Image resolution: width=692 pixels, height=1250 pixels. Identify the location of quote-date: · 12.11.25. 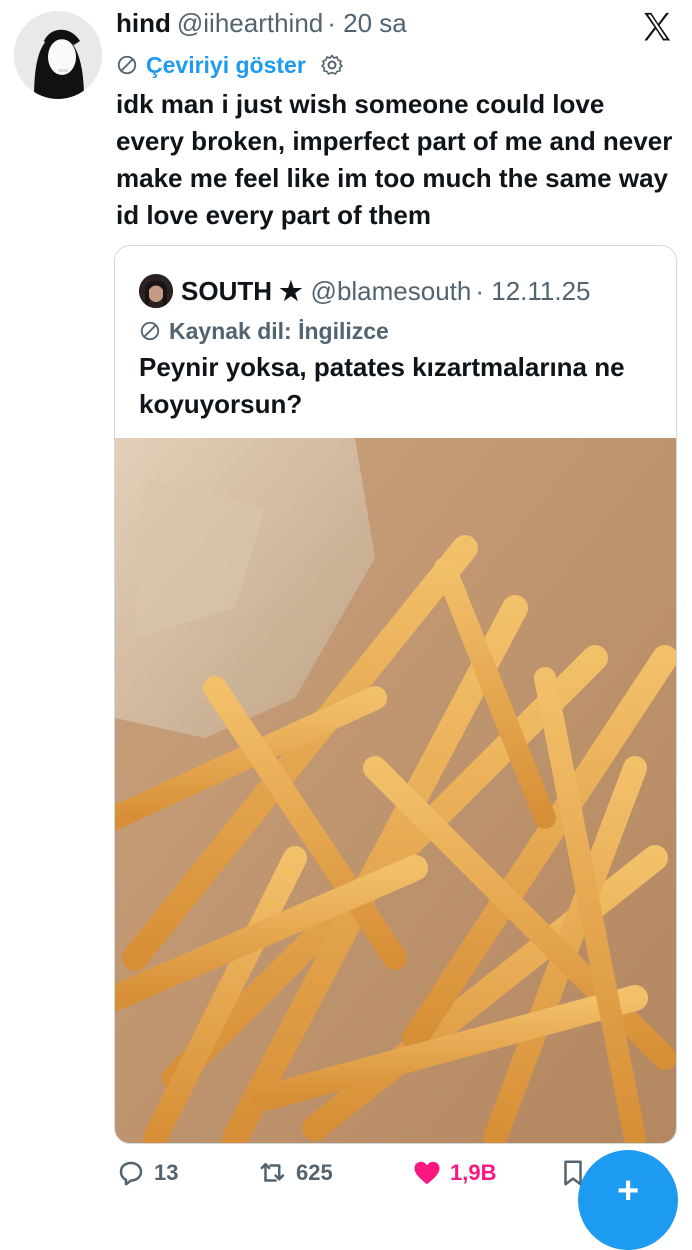
(533, 290).